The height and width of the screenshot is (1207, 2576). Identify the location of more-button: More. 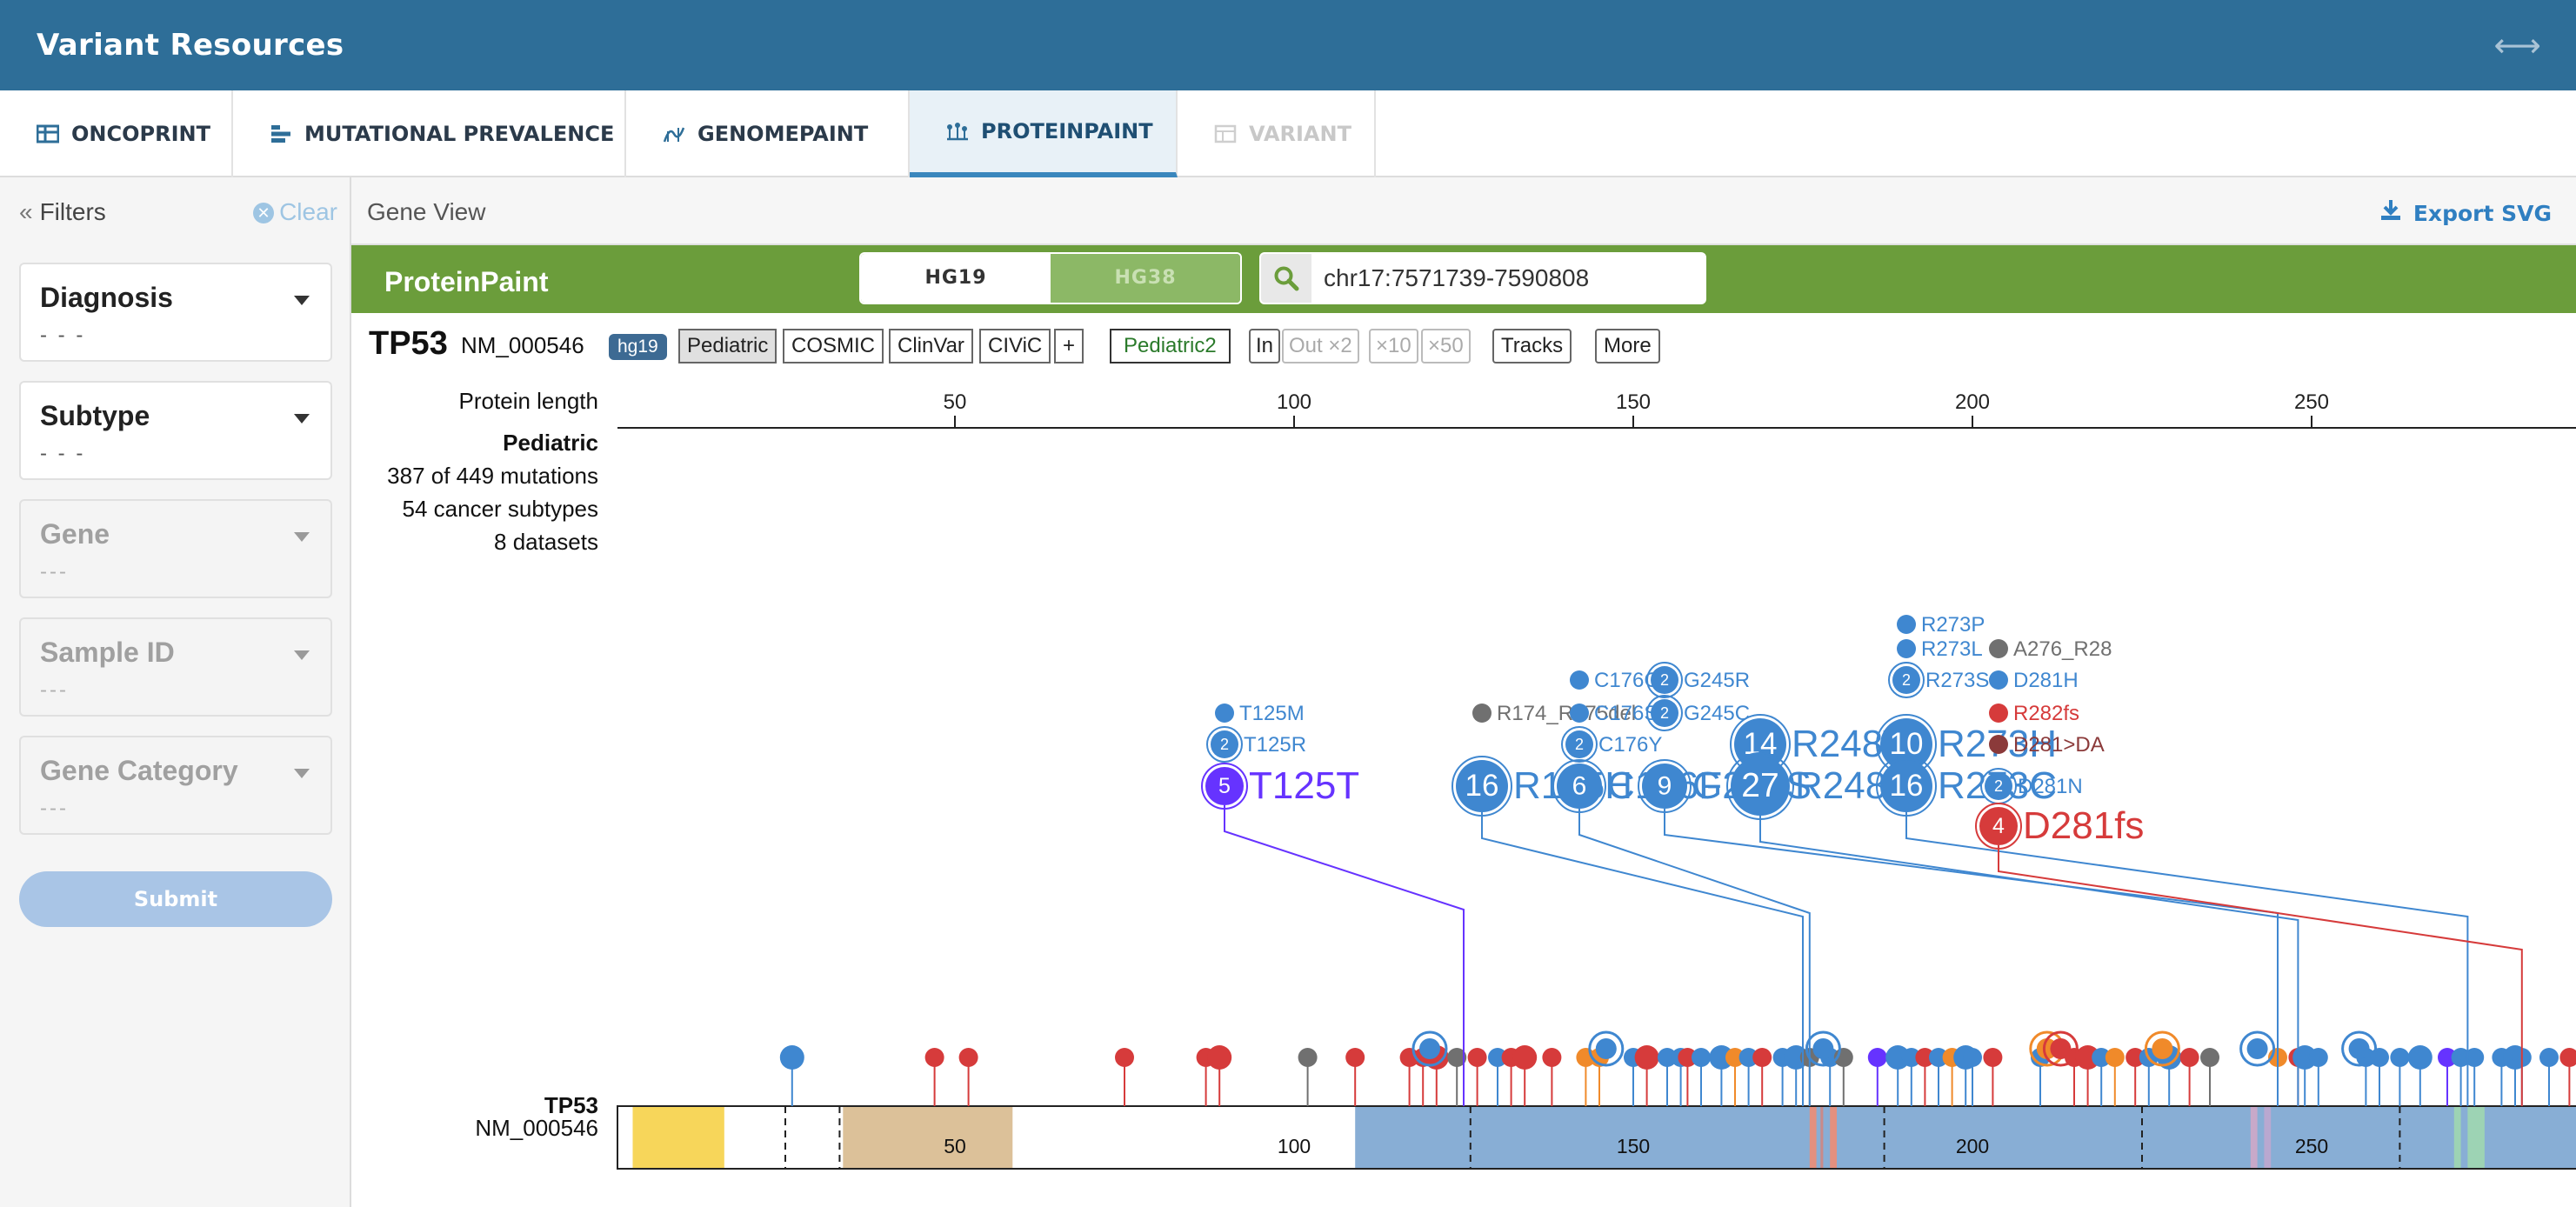
(1627, 346).